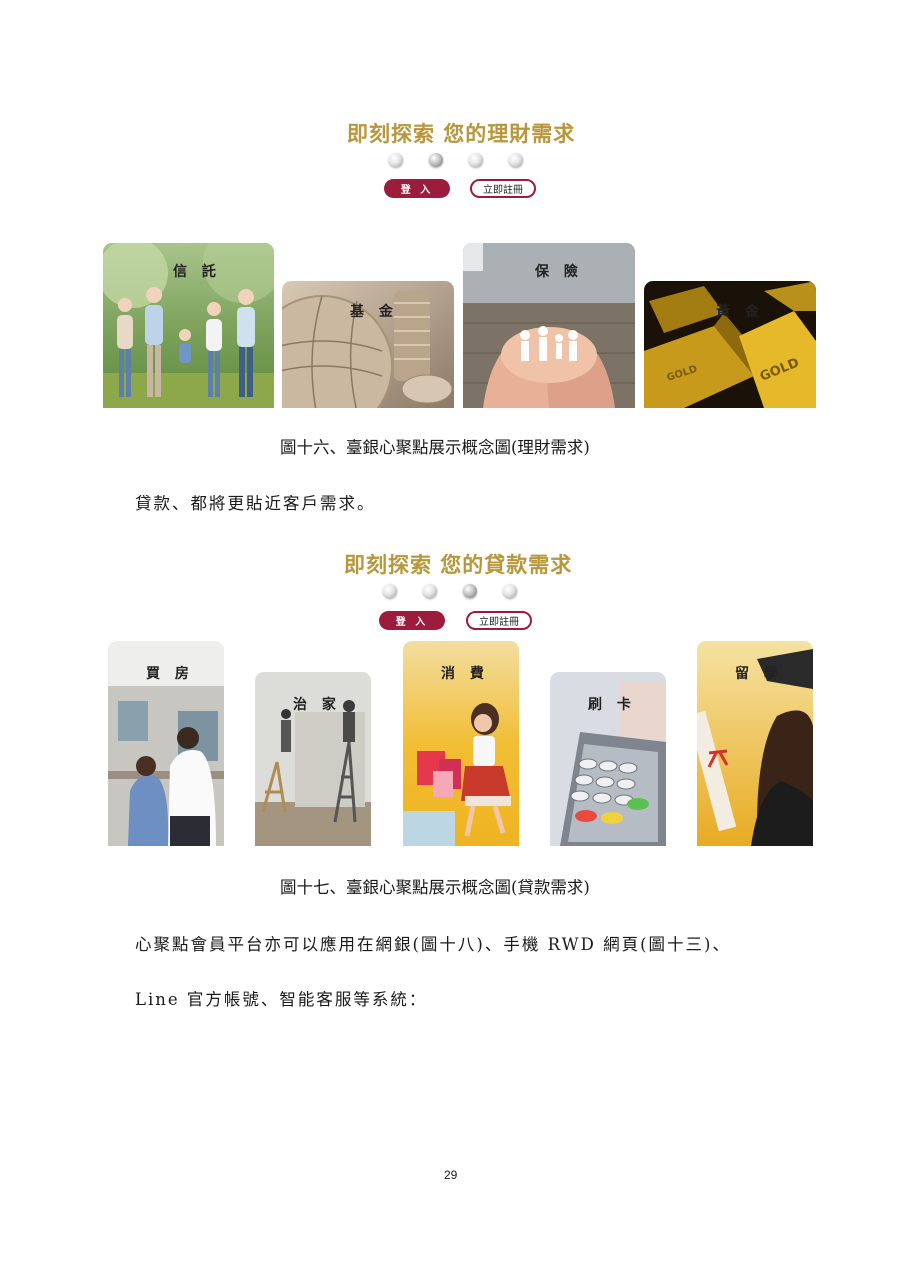 This screenshot has height=1280, width=903. What do you see at coordinates (559, 272) in the screenshot?
I see `card-label: 保 險` at bounding box center [559, 272].